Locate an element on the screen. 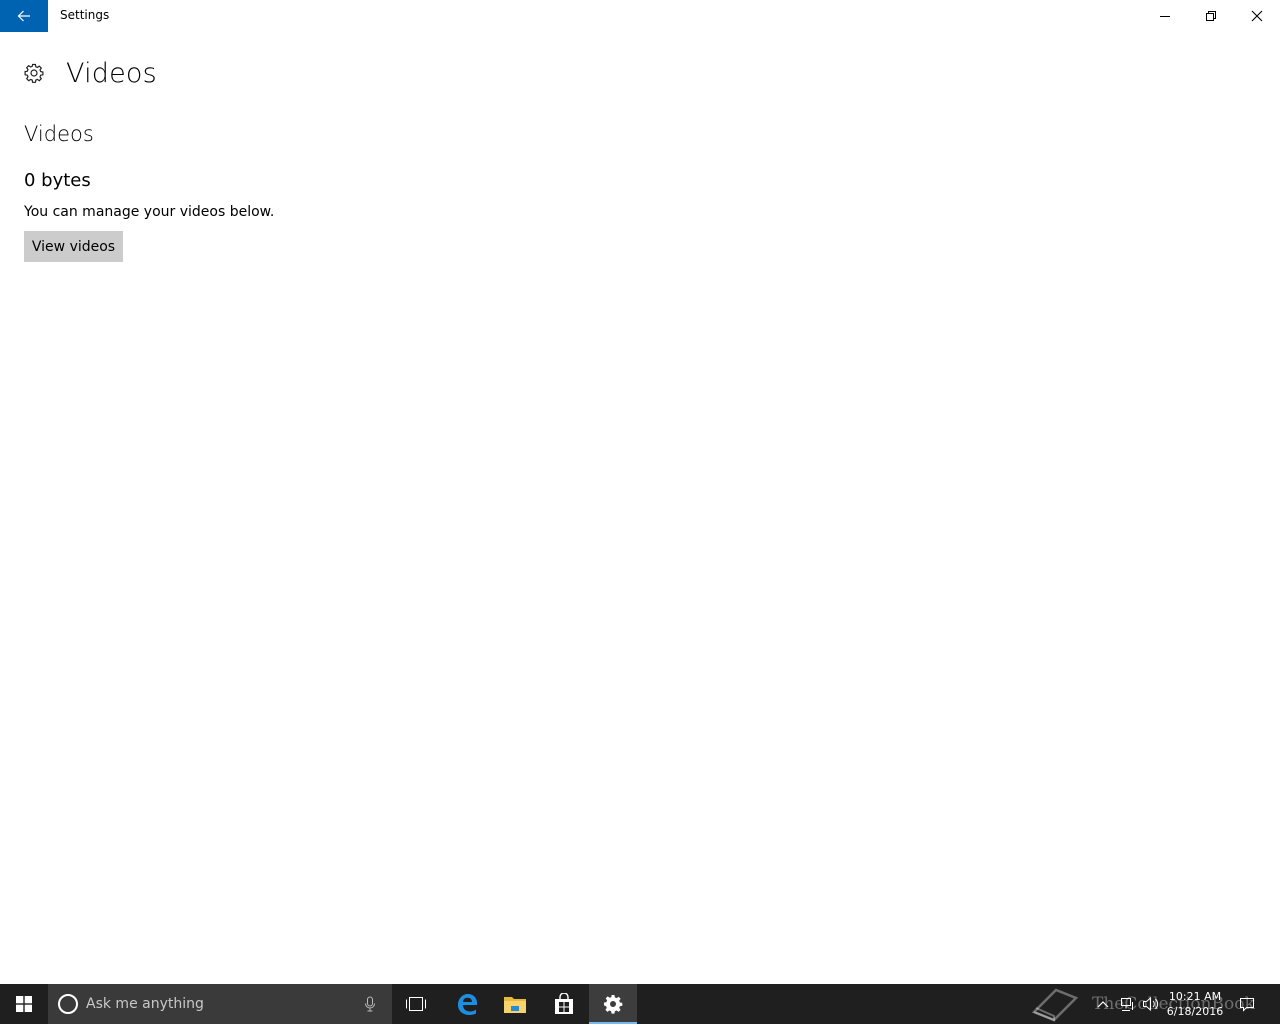  task-view-icon is located at coordinates (416, 1004).